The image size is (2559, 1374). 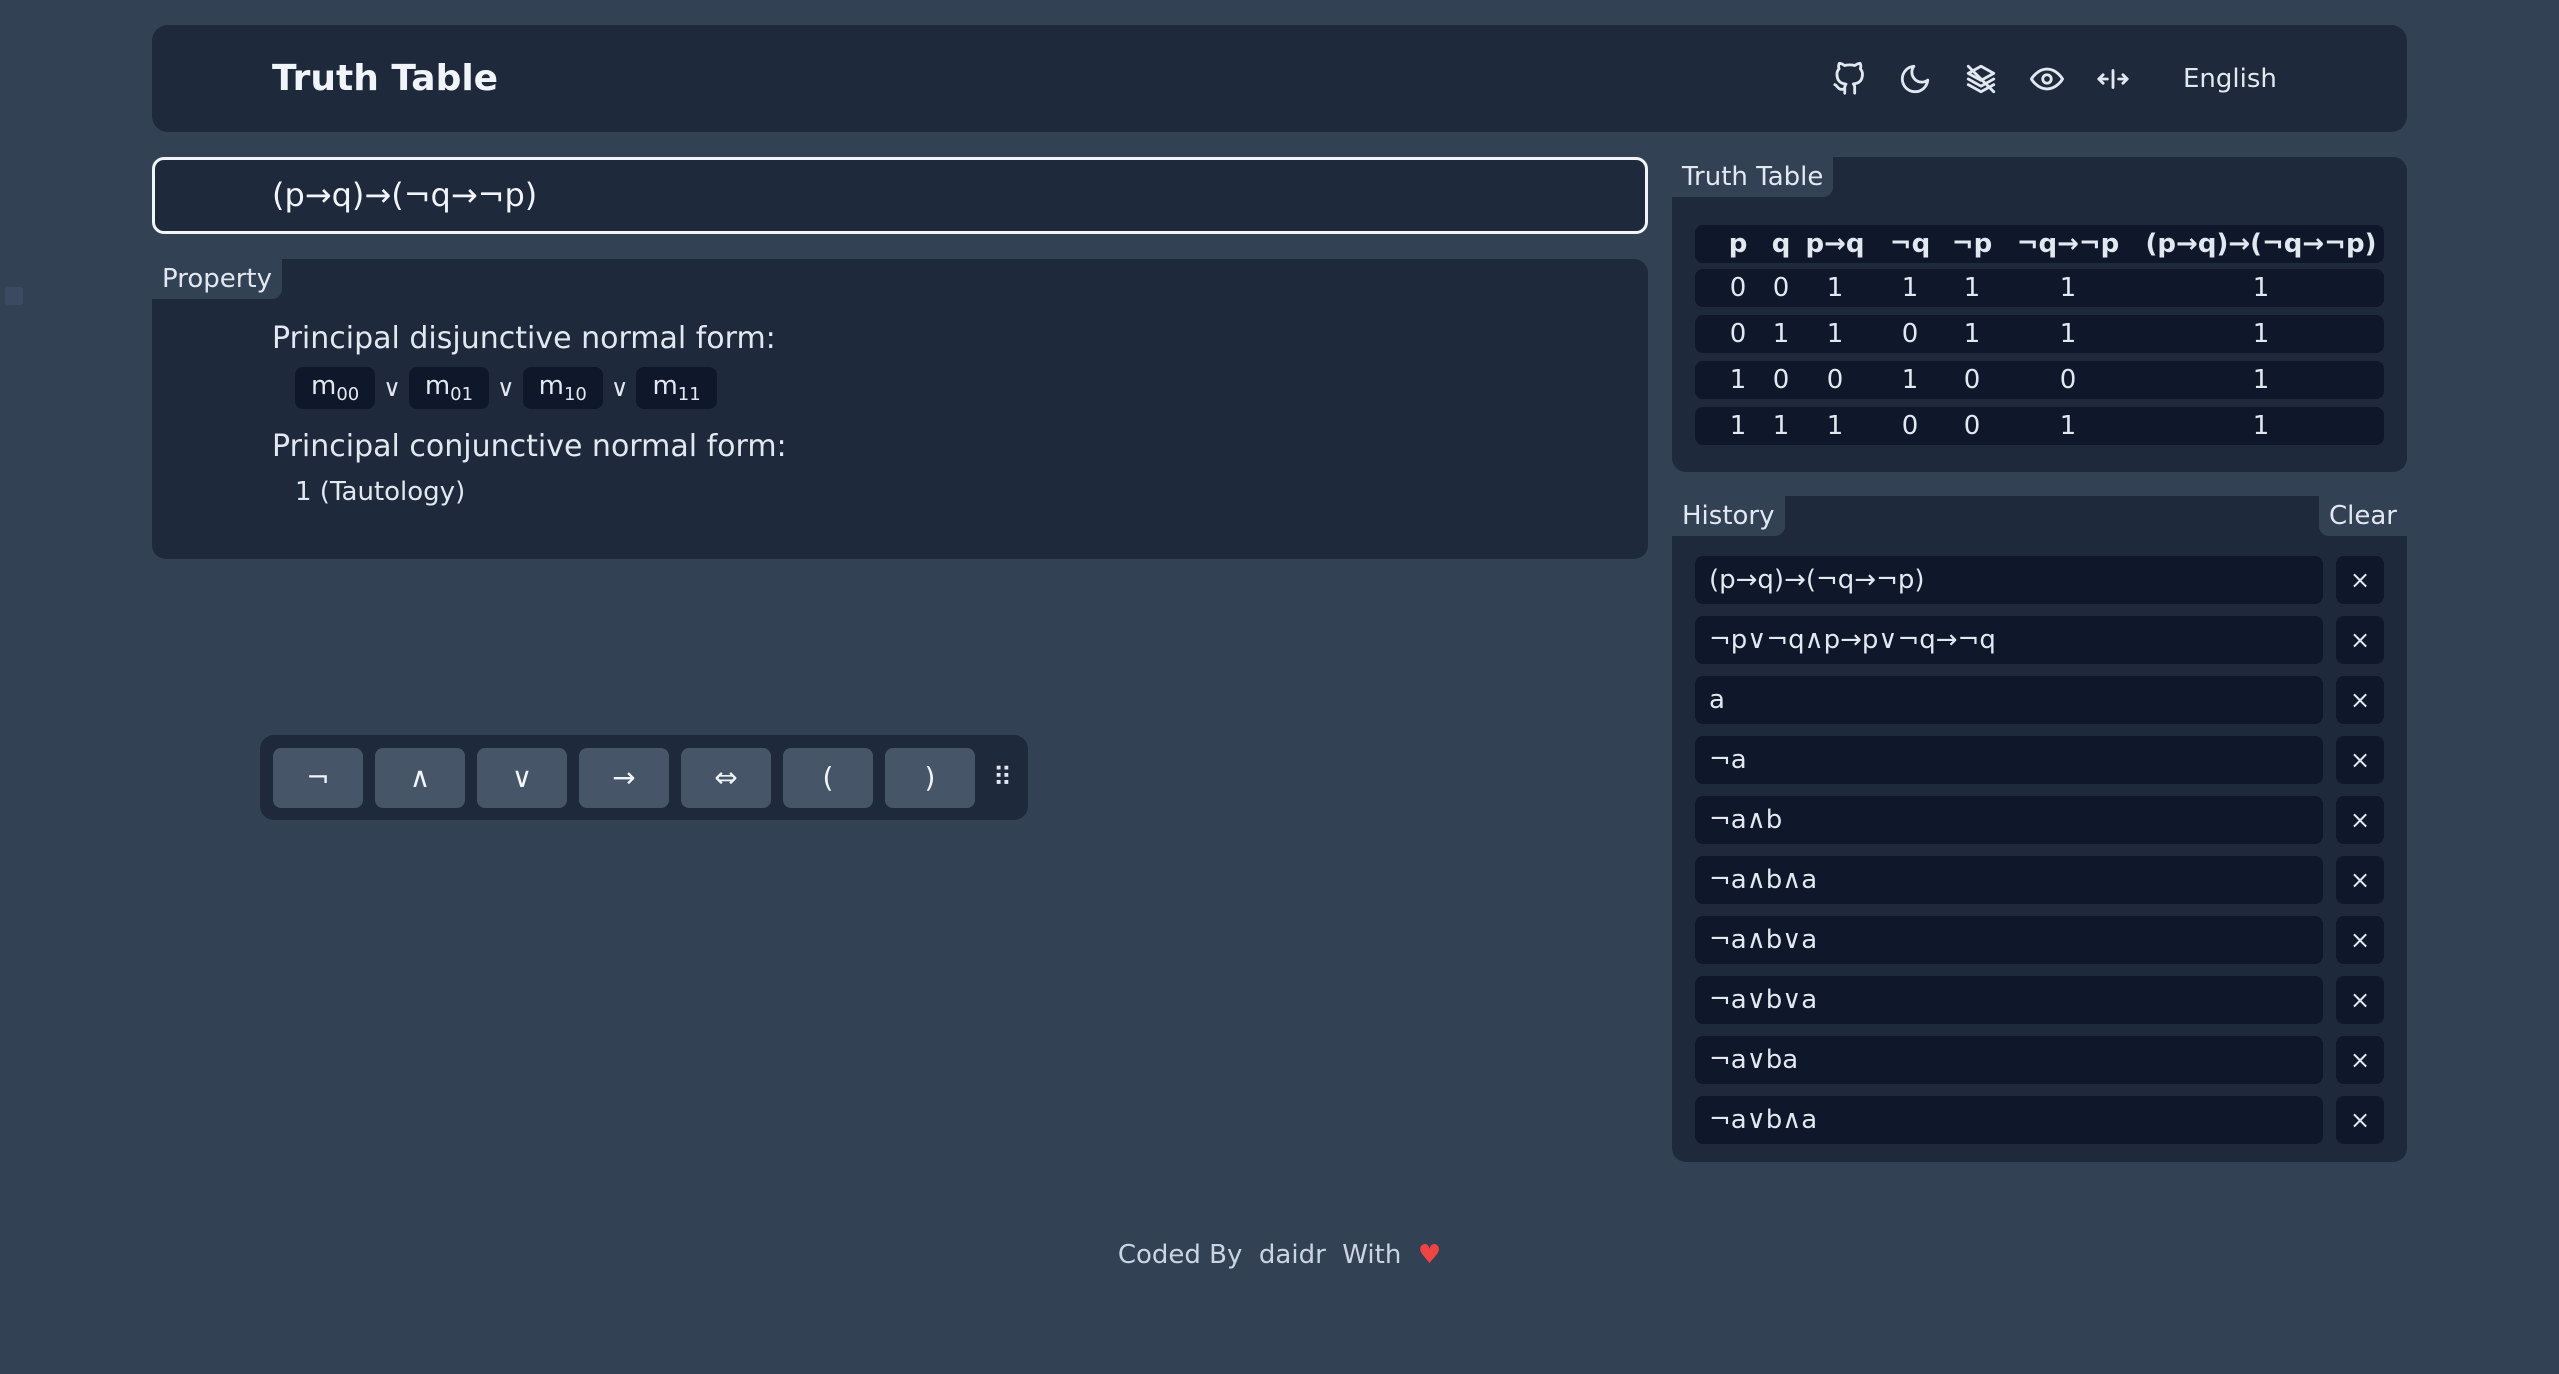 I want to click on key-or: ∨, so click(x=522, y=777).